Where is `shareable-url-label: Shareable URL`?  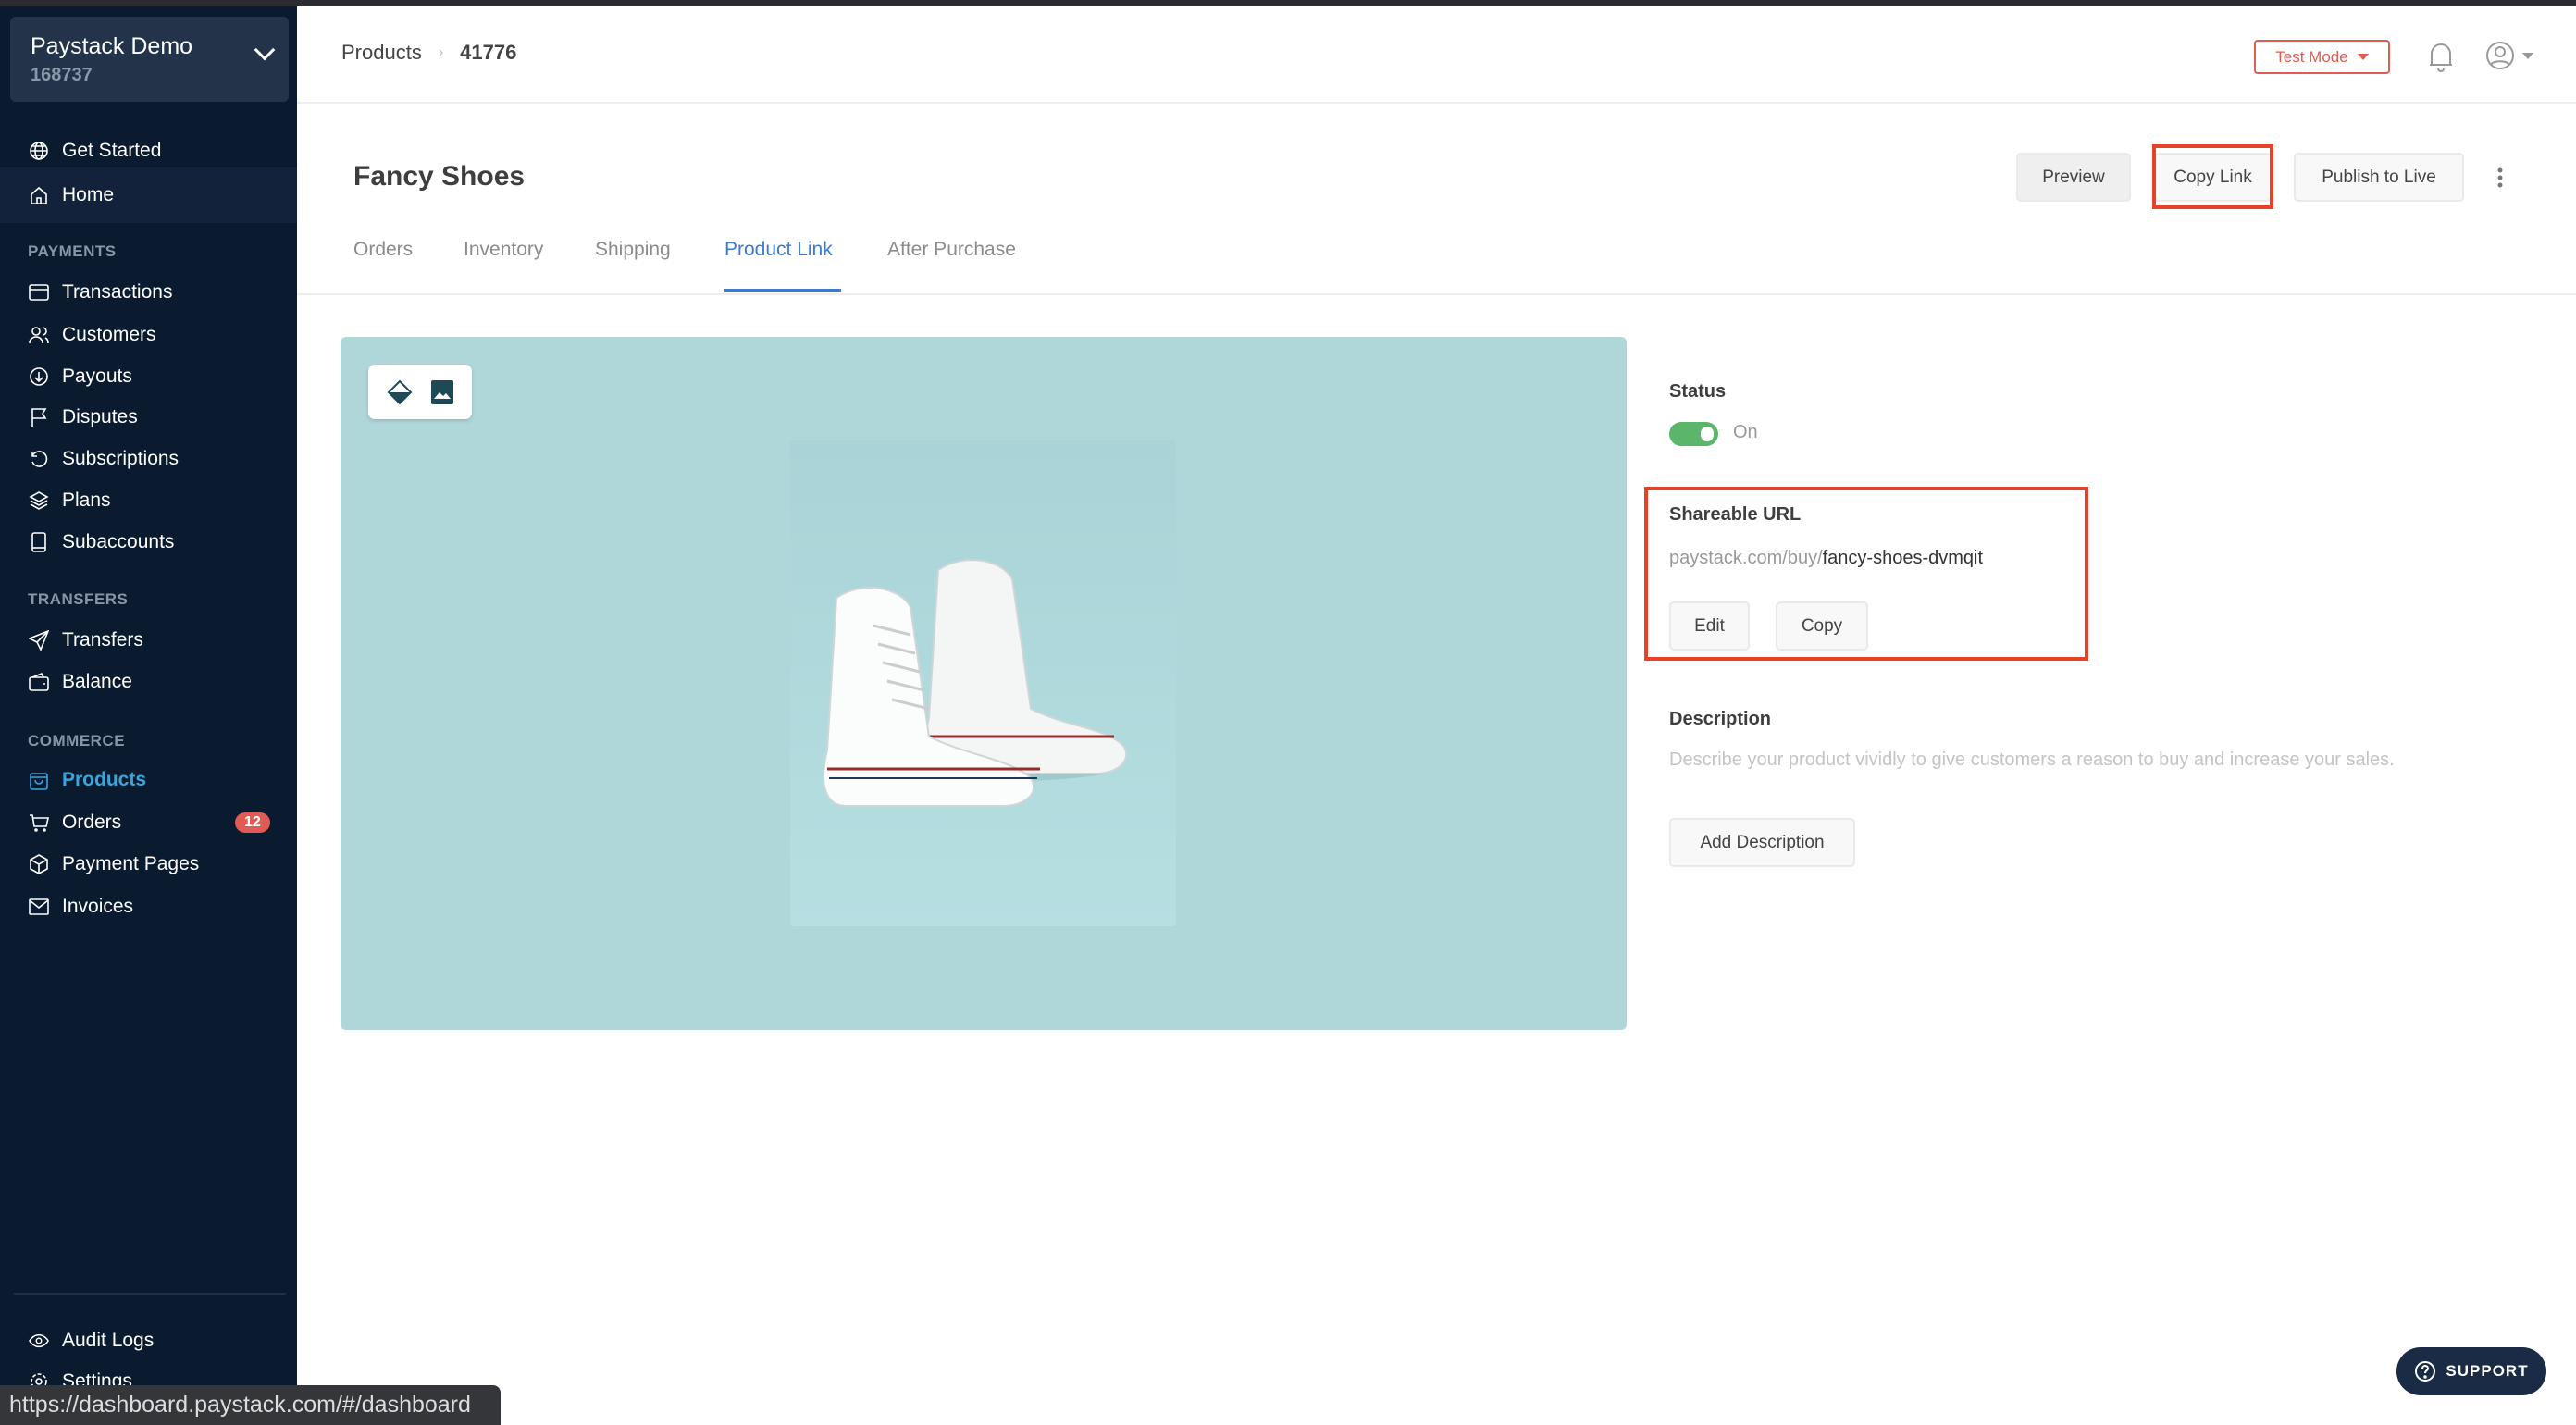 shareable-url-label: Shareable URL is located at coordinates (1736, 514).